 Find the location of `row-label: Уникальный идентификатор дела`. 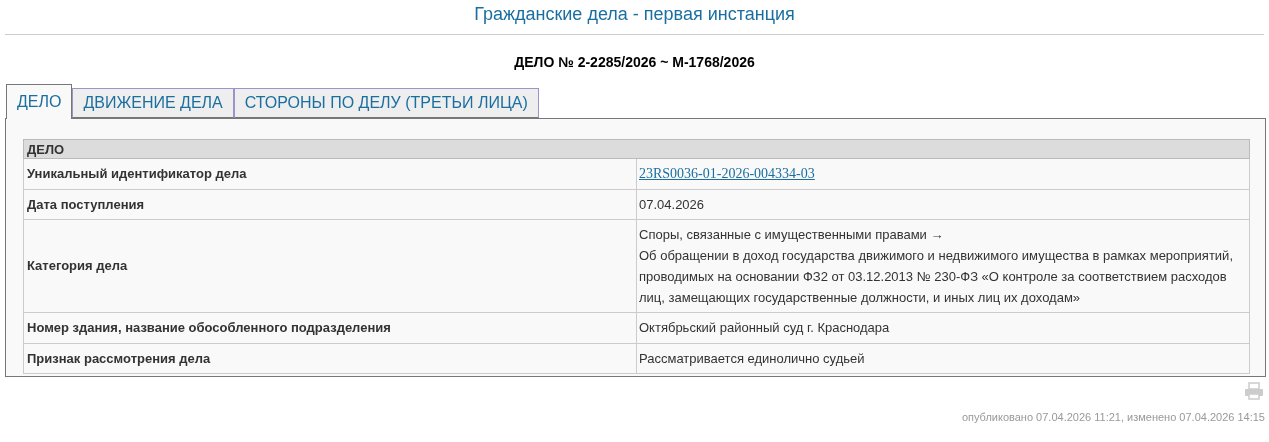

row-label: Уникальный идентификатор дела is located at coordinates (330, 173).